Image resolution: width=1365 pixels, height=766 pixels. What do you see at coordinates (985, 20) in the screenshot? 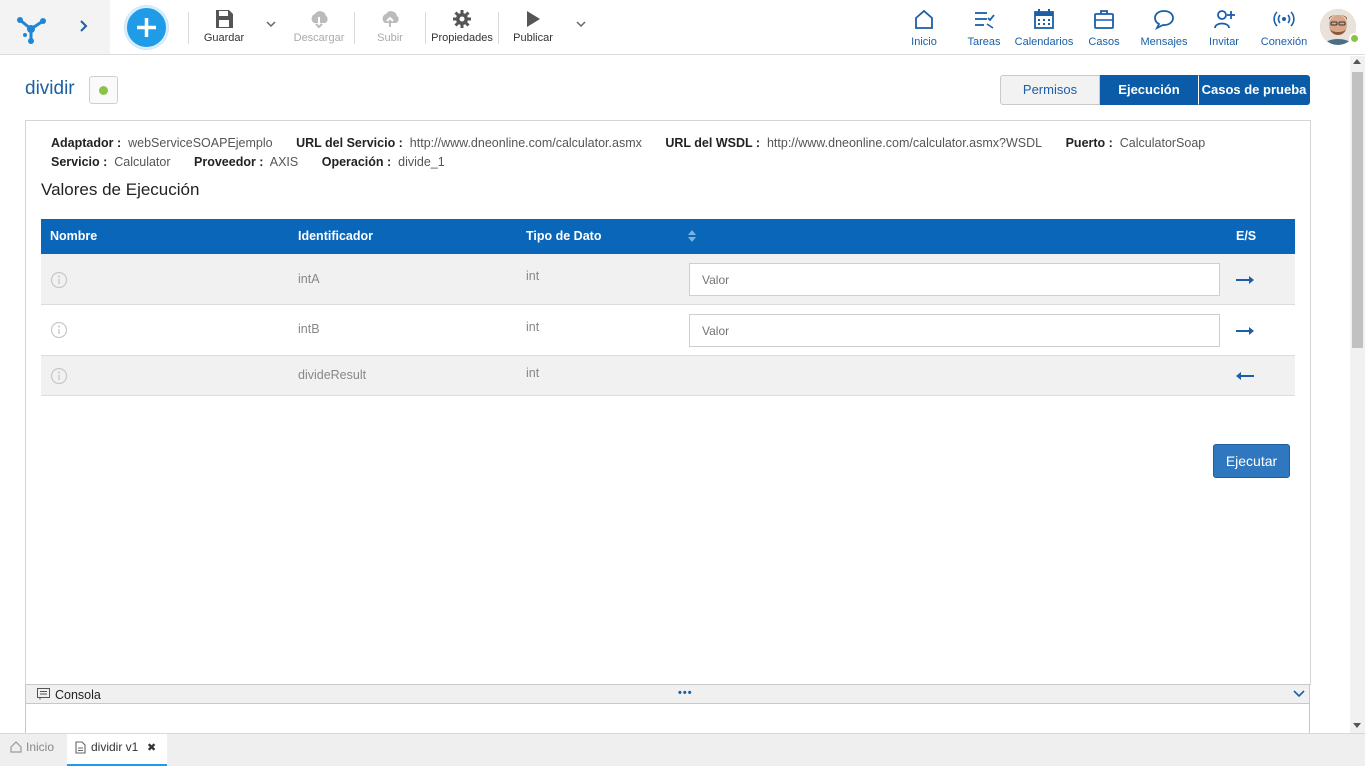
I see `tasks-icon` at bounding box center [985, 20].